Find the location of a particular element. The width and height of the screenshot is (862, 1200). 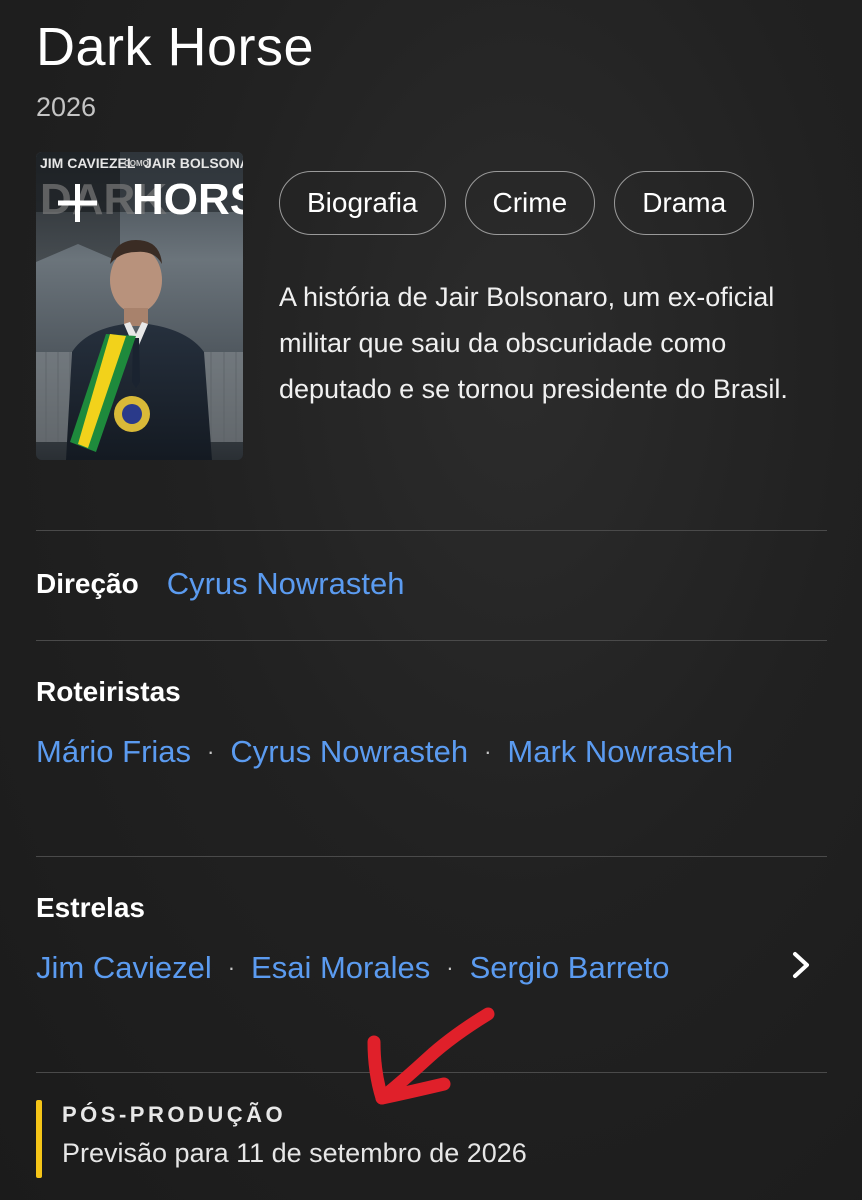

genre-chip-crime: Crime is located at coordinates (530, 203).